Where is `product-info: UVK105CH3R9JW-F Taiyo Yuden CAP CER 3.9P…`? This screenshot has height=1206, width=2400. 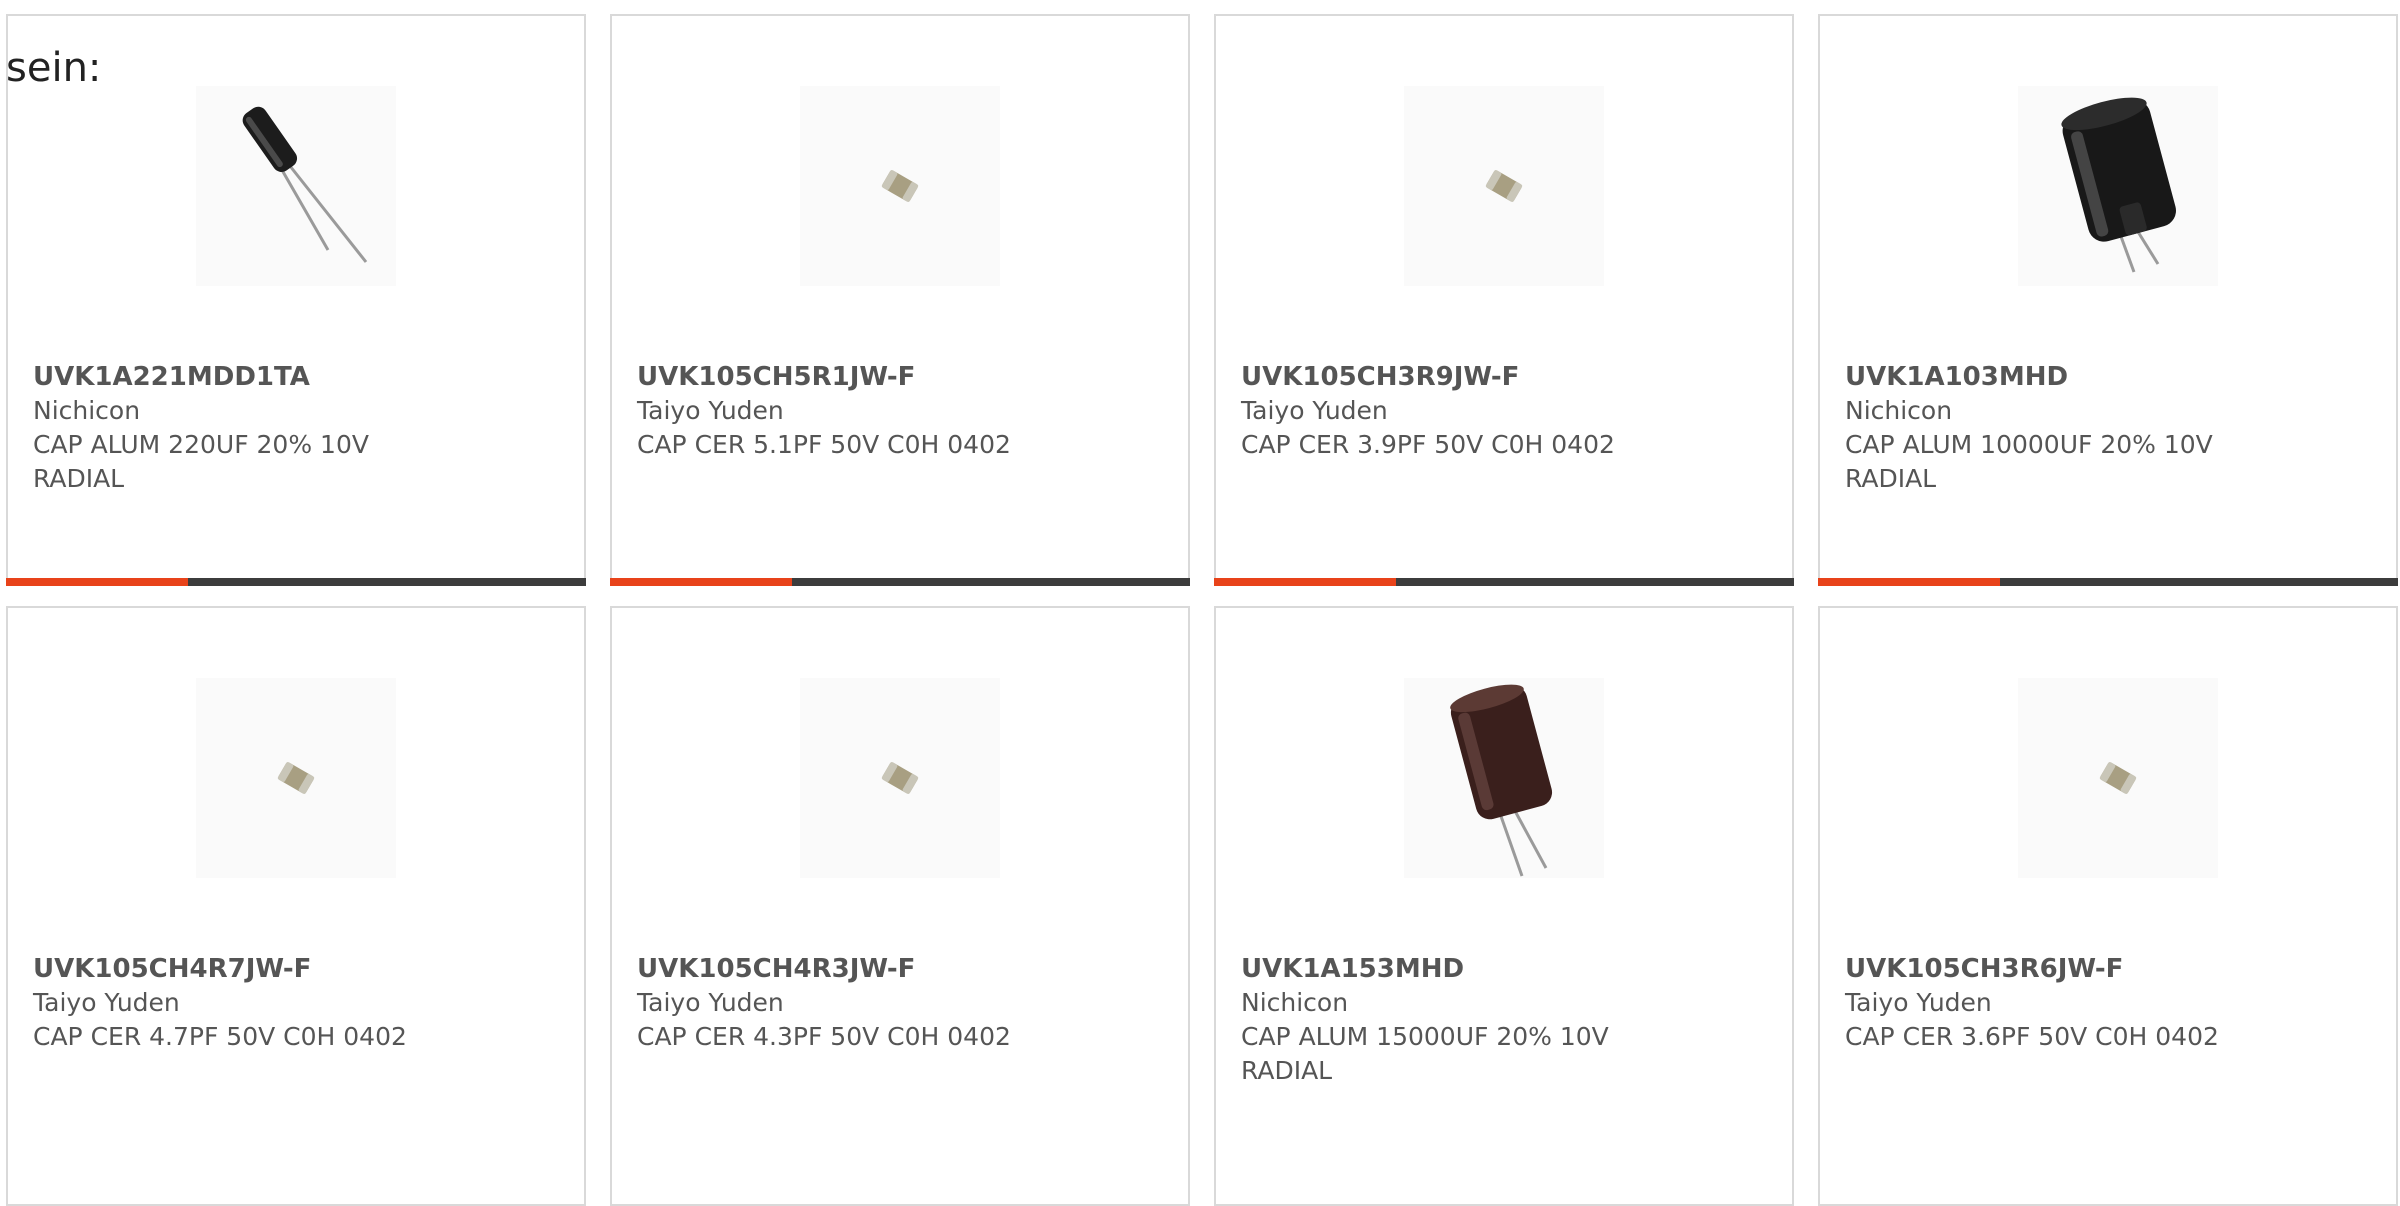 product-info: UVK105CH3R9JW-F Taiyo Yuden CAP CER 3.9P… is located at coordinates (1496, 411).